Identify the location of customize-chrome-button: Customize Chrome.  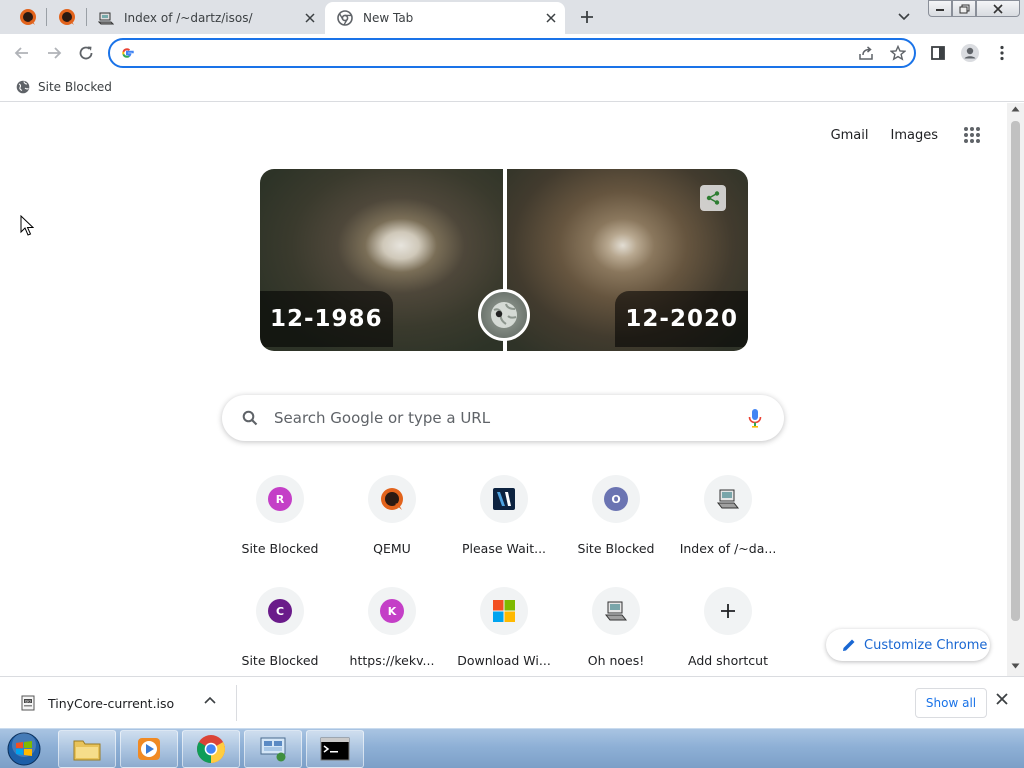
(908, 645).